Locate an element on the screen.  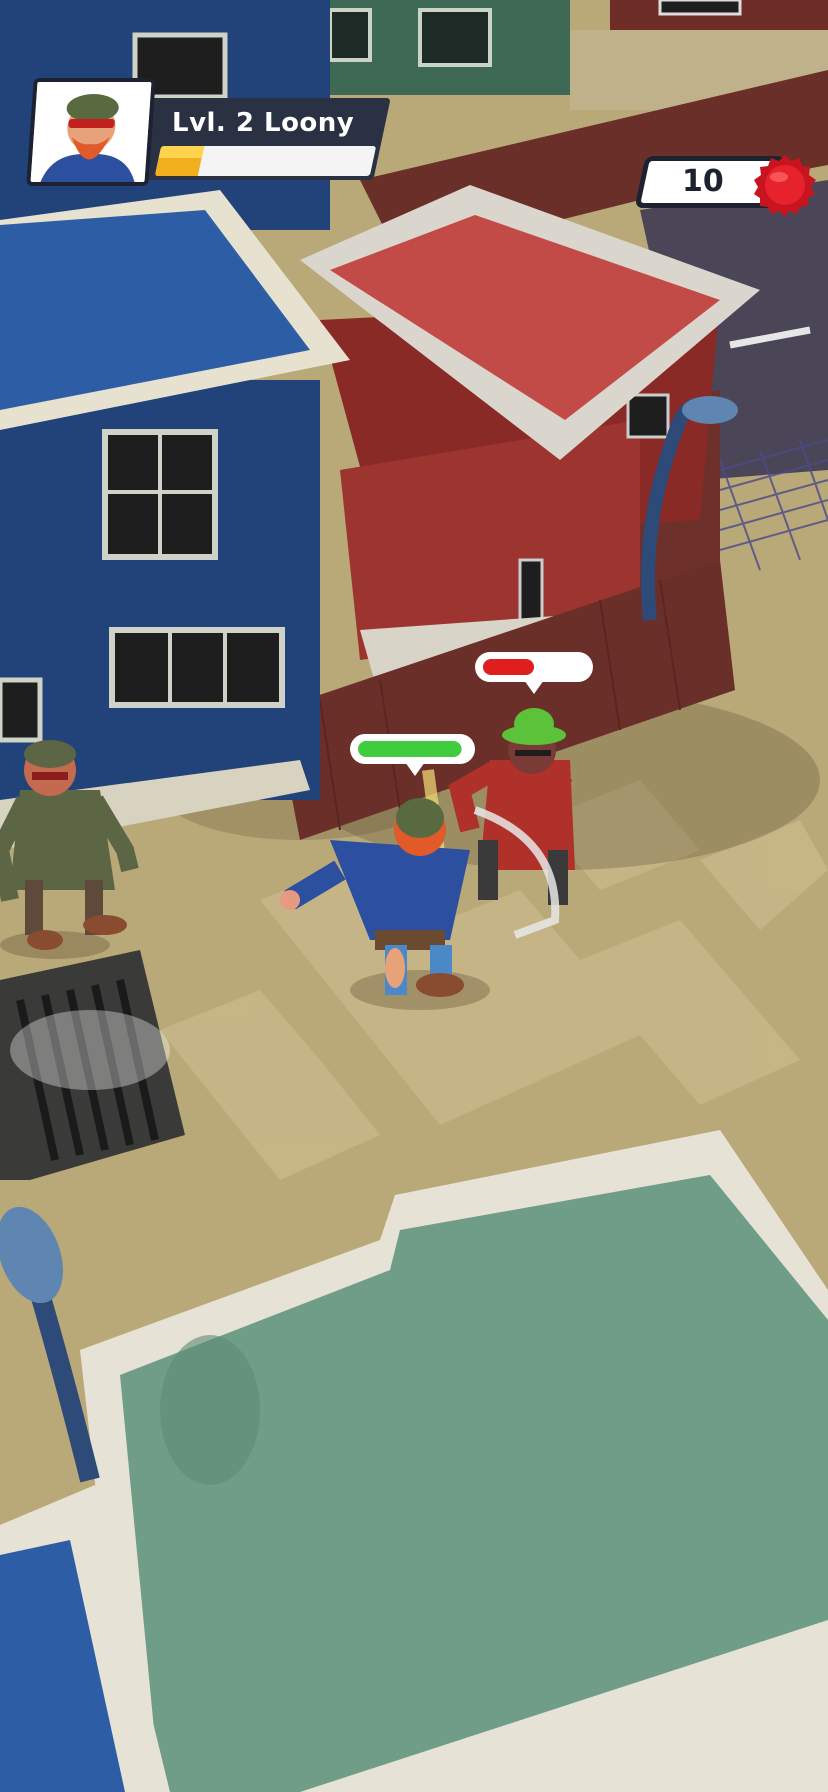
player-health-fill is located at coordinates (410, 749).